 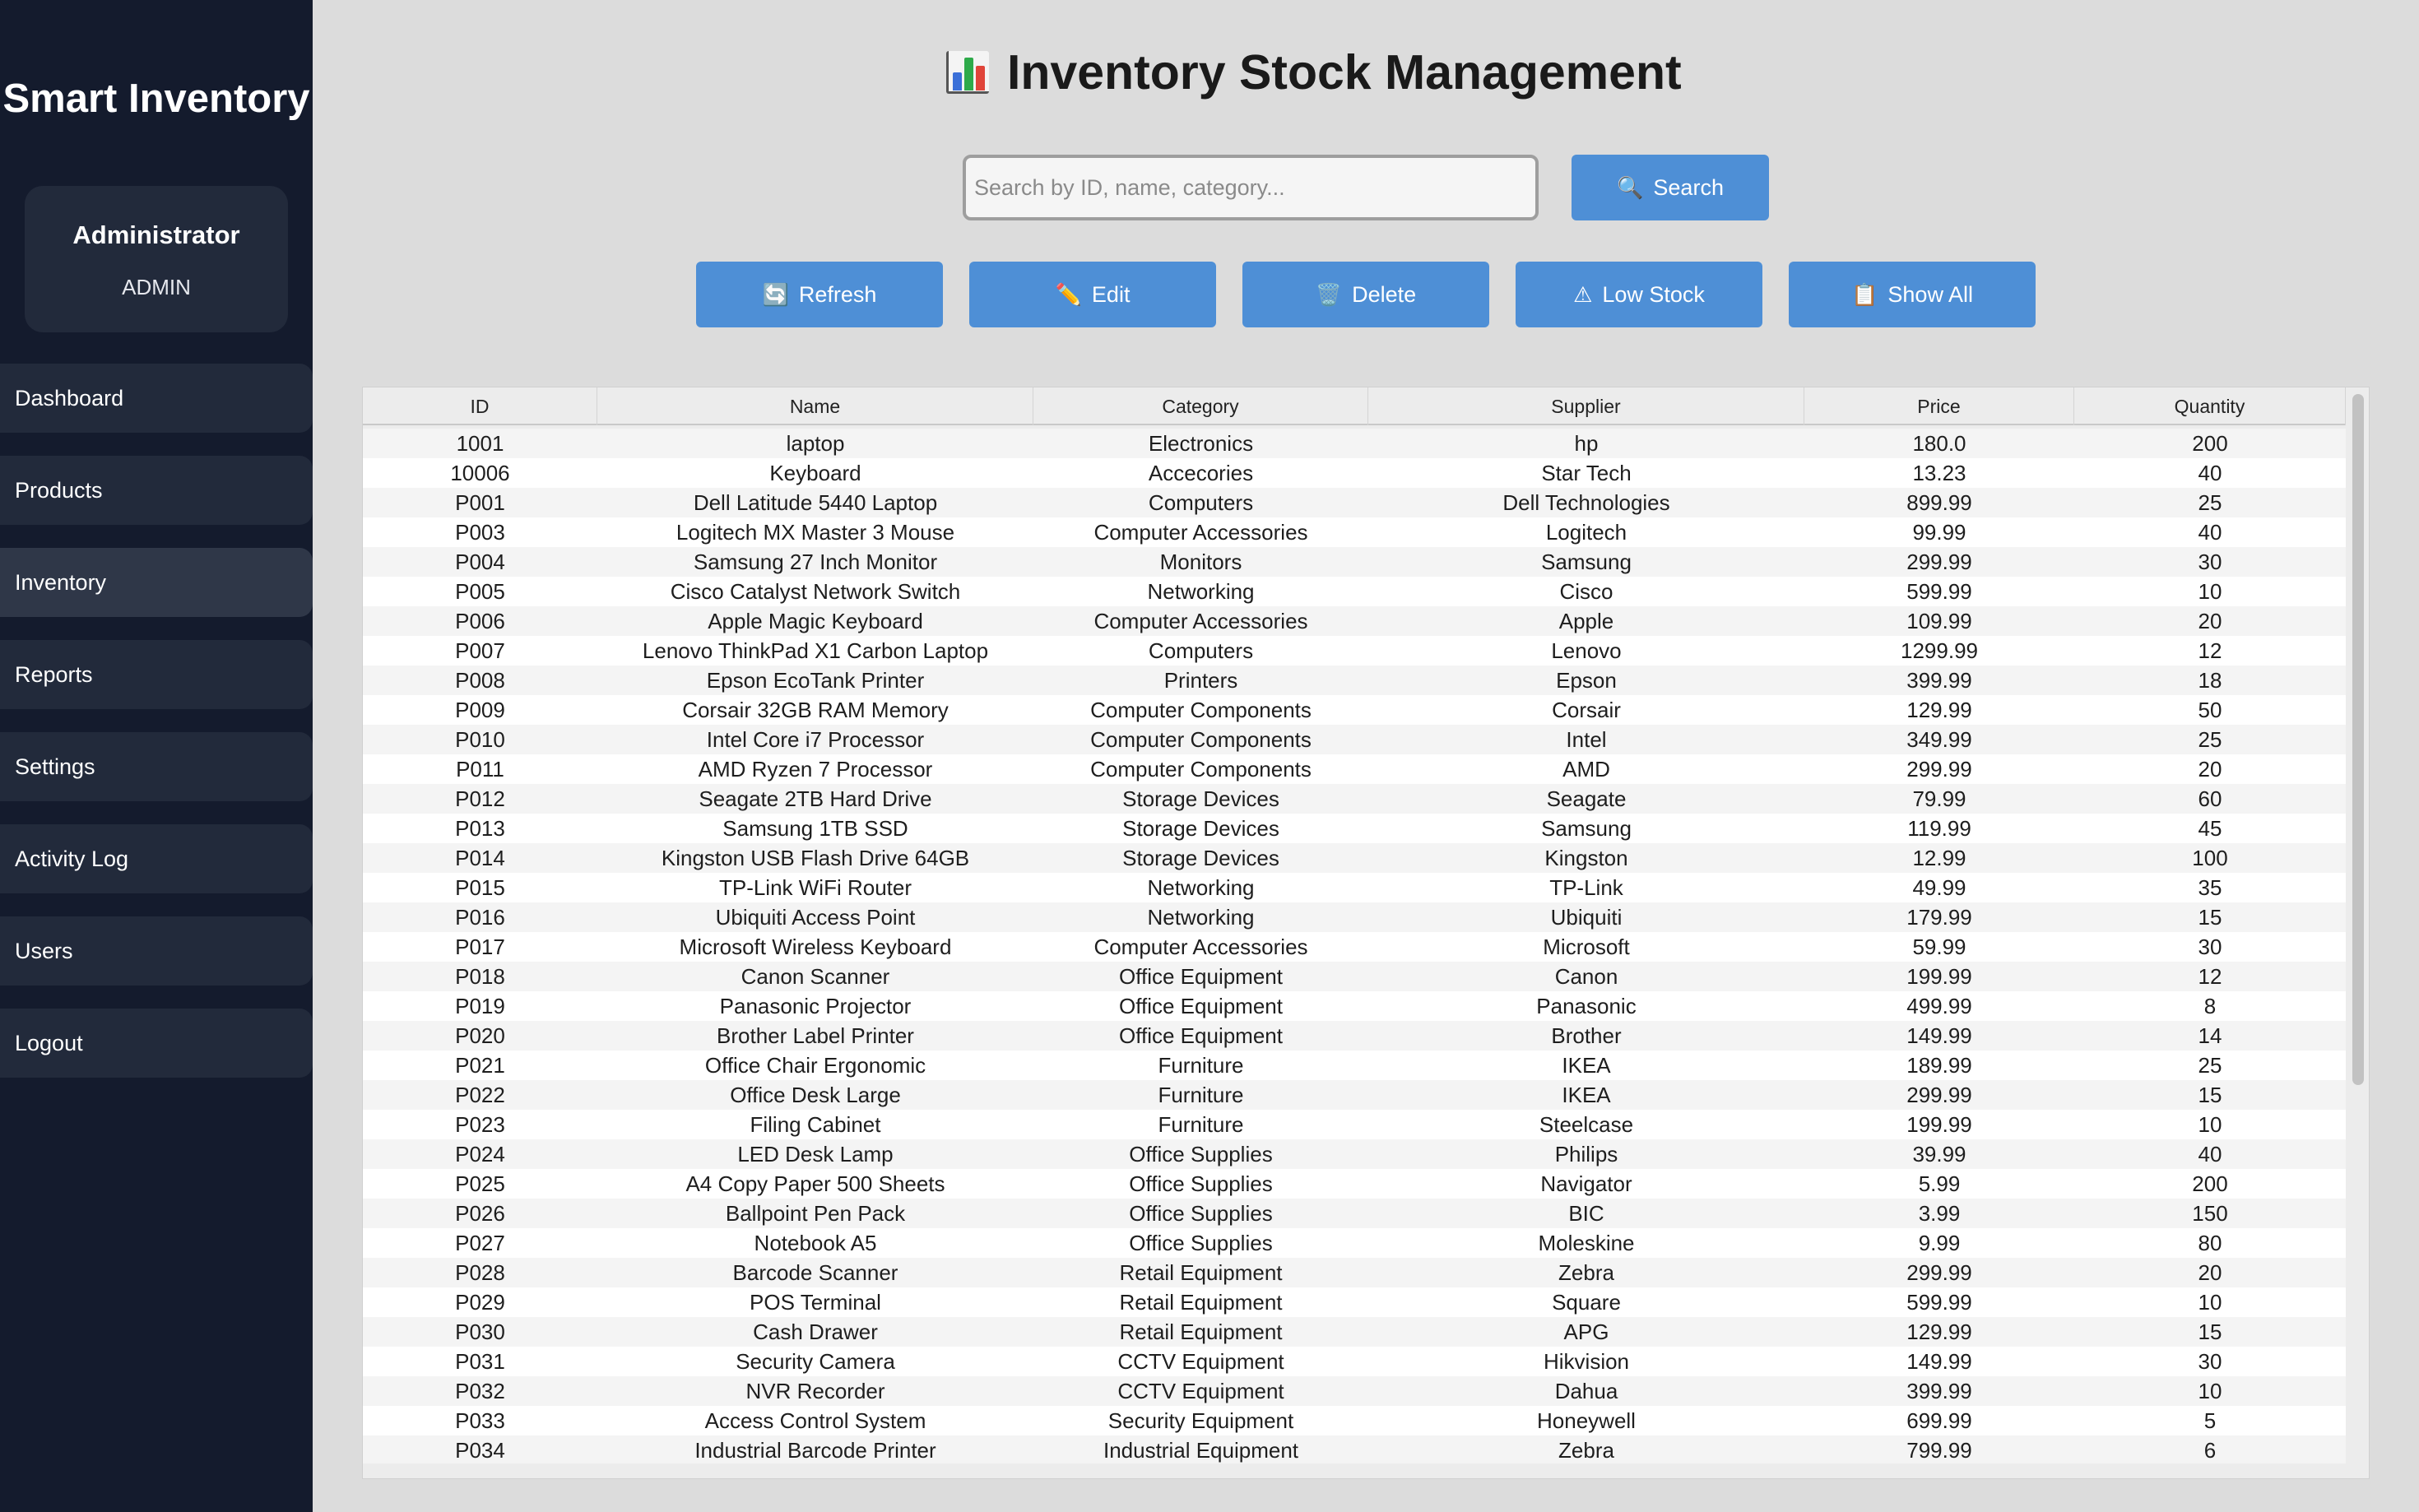 I want to click on column-header-quantity: Quantity, so click(x=2210, y=406).